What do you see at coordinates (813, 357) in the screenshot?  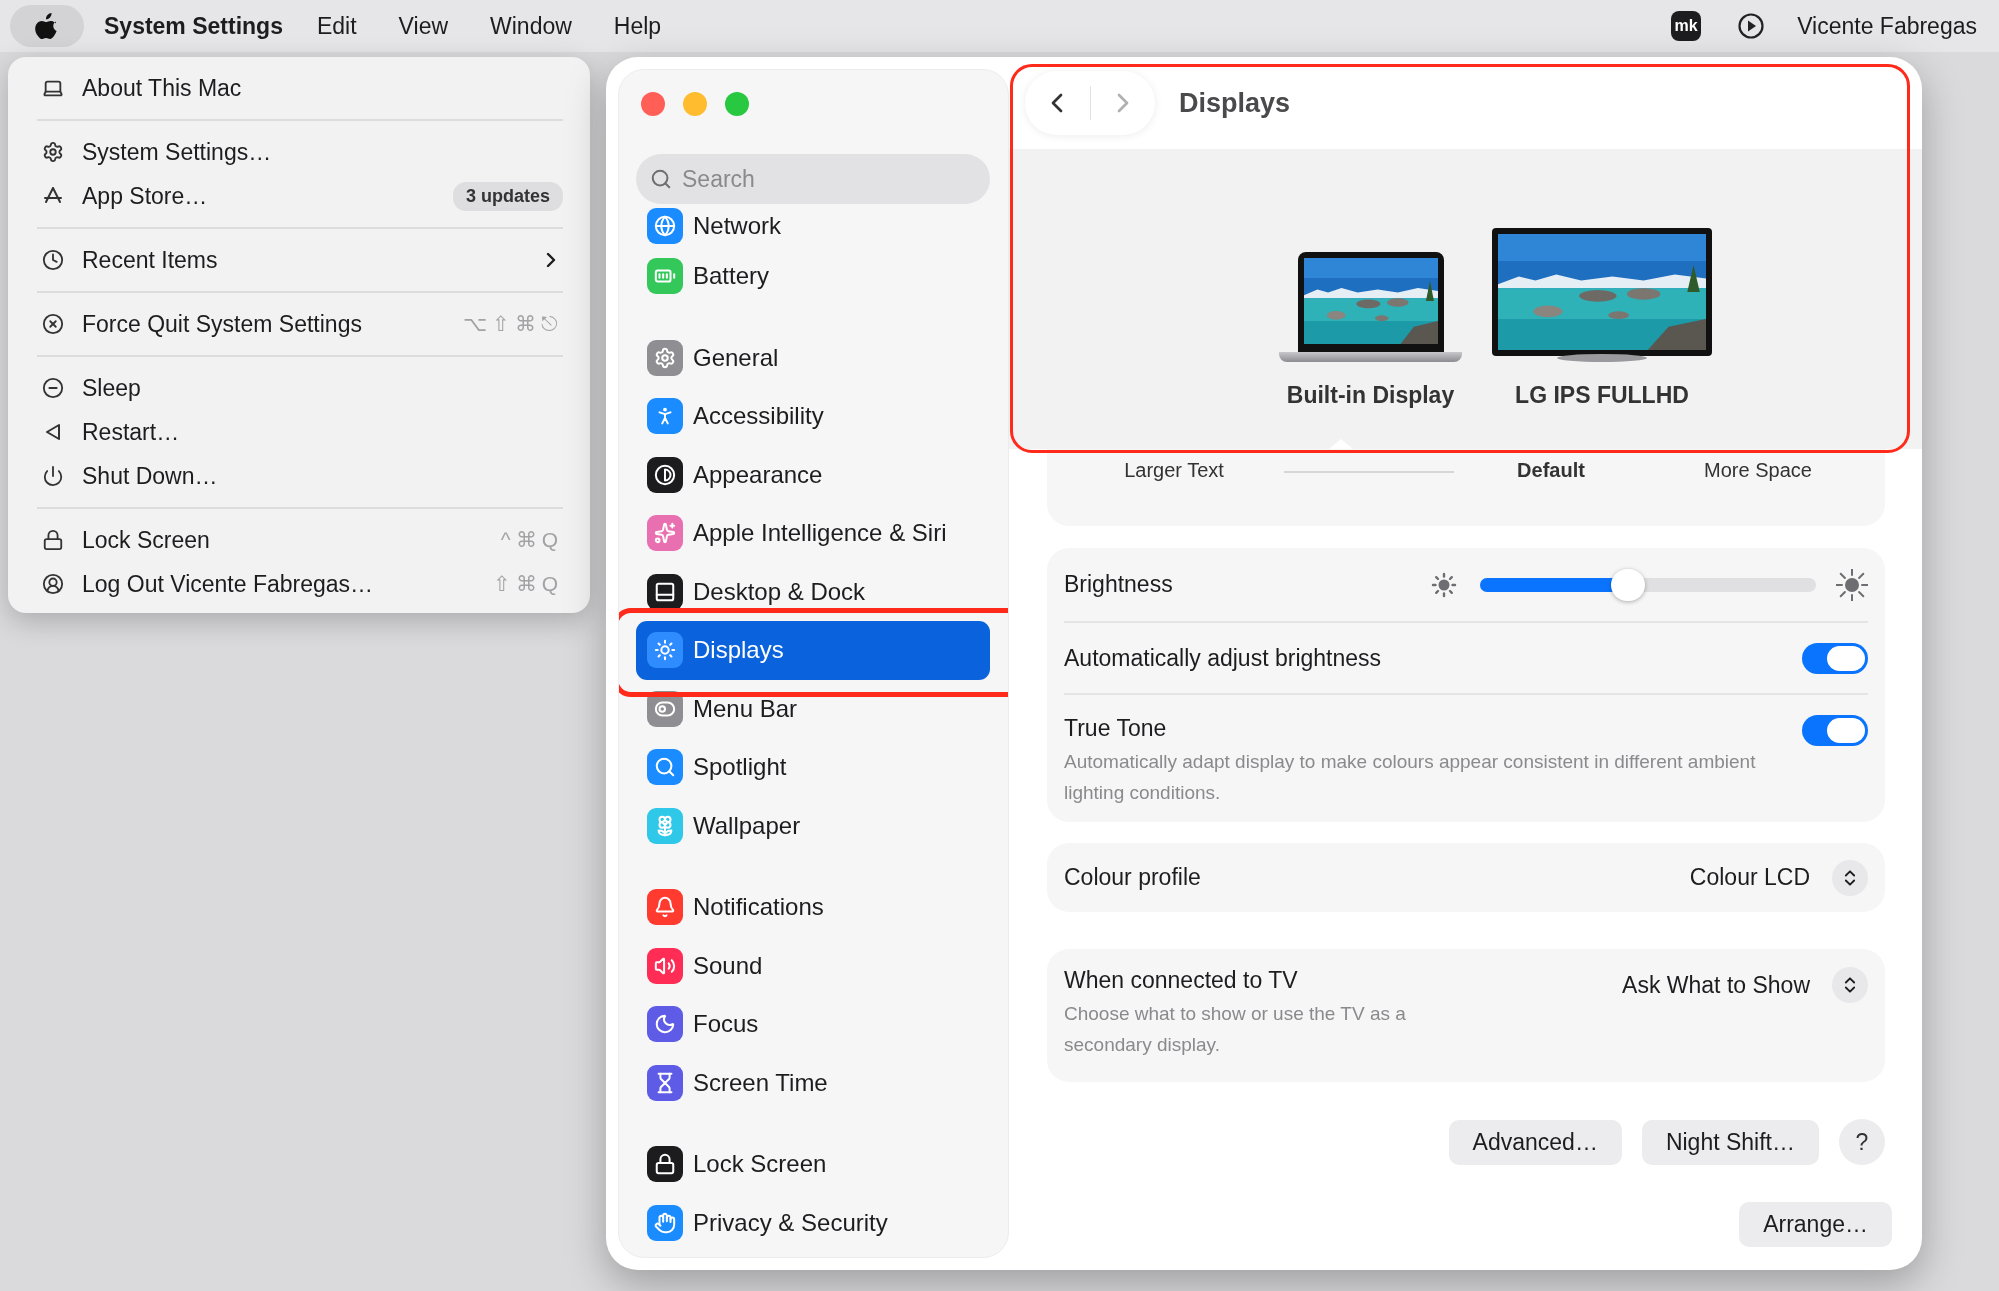 I see `sidebar-item: General` at bounding box center [813, 357].